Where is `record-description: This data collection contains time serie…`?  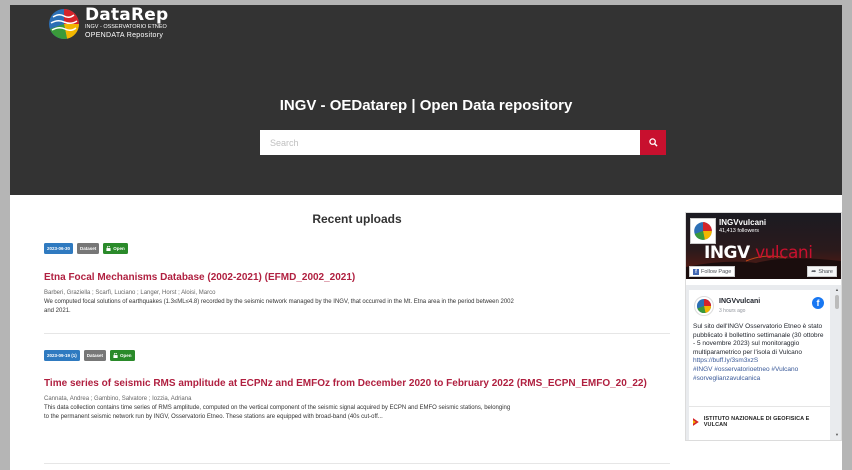 record-description: This data collection contains time serie… is located at coordinates (277, 412).